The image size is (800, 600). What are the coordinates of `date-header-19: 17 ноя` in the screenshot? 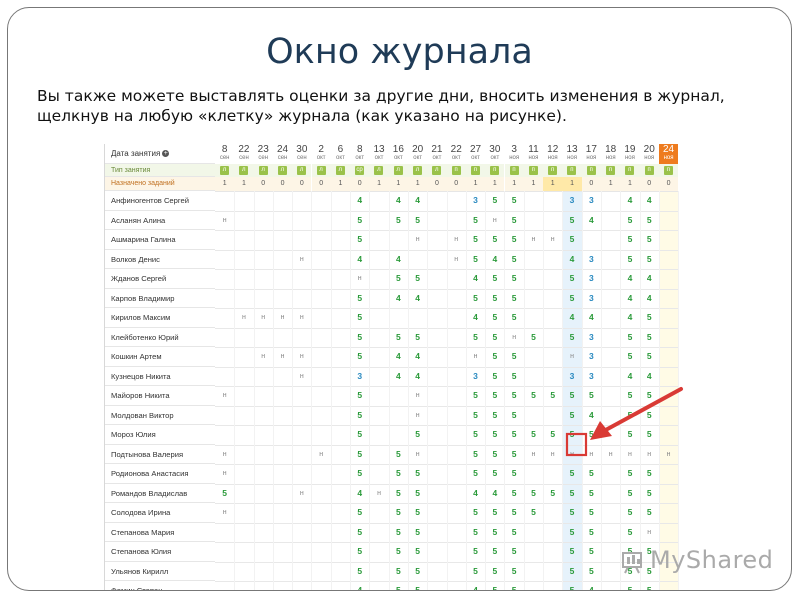 It's located at (591, 154).